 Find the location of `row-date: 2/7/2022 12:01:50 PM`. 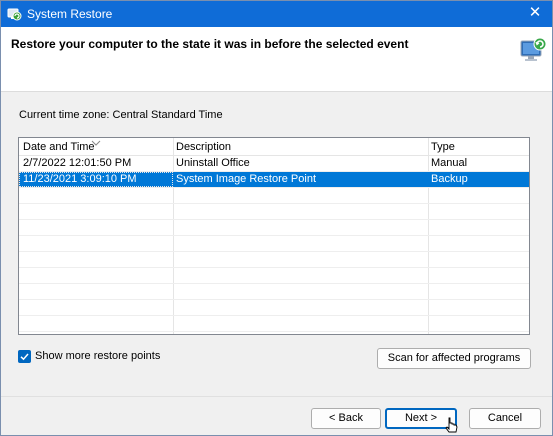

row-date: 2/7/2022 12:01:50 PM is located at coordinates (77, 163).